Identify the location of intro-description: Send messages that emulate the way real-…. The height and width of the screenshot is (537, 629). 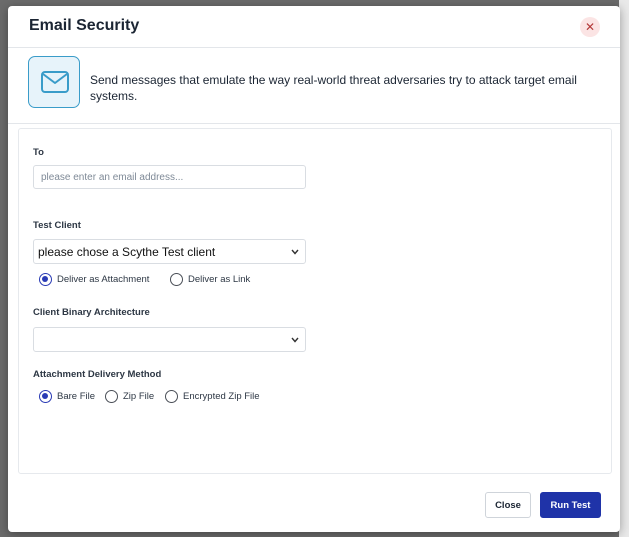
(333, 88).